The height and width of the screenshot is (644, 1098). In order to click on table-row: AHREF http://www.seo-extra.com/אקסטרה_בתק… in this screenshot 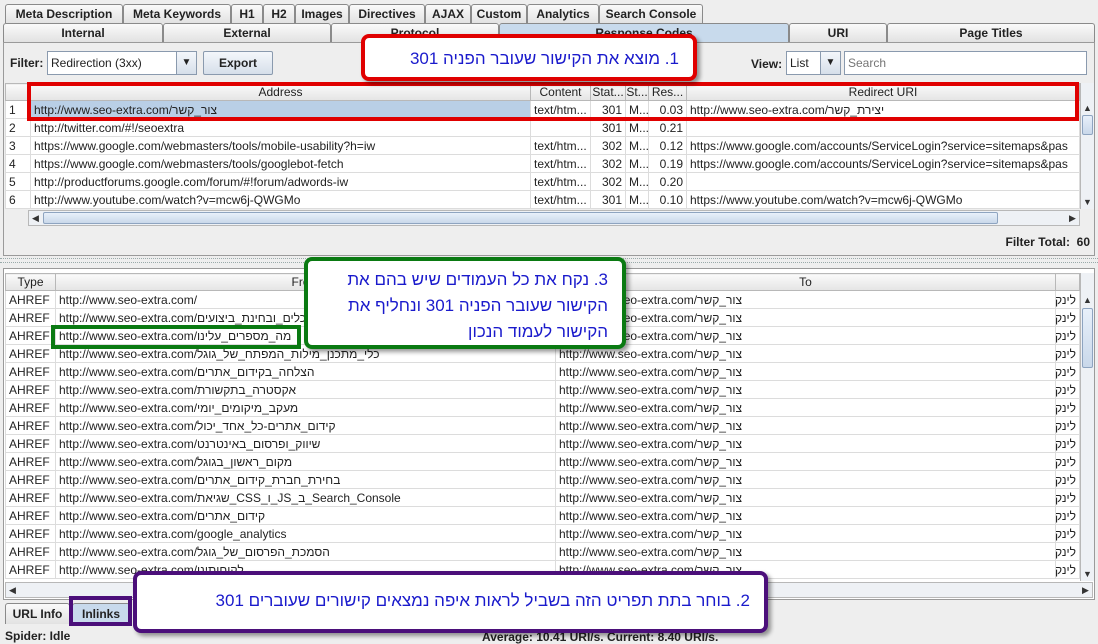, I will do `click(542, 389)`.